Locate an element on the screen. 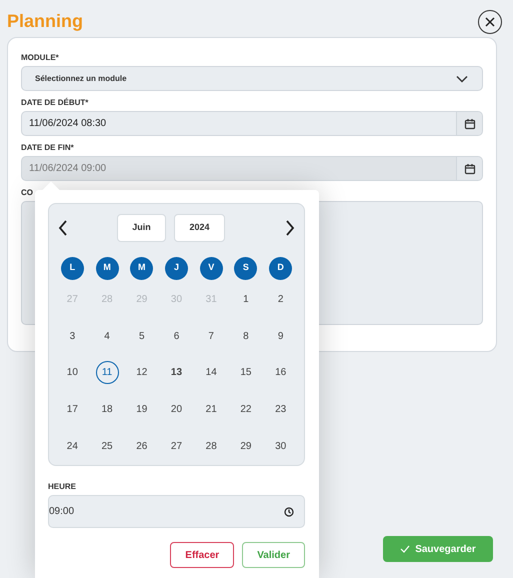  calendar-button is located at coordinates (469, 123).